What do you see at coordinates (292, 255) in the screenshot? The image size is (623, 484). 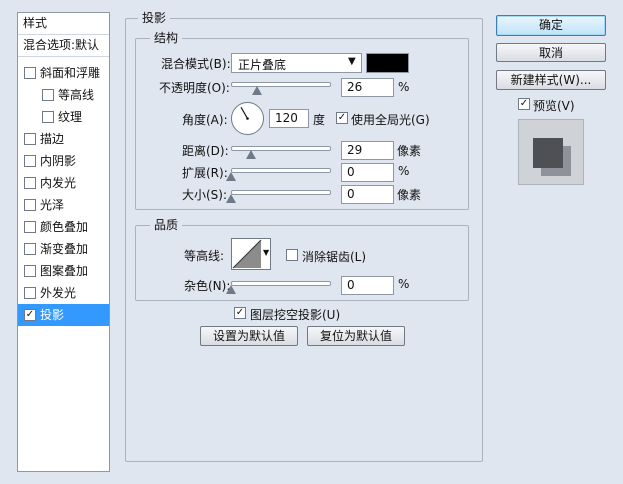 I see `anti-alias-checkbox` at bounding box center [292, 255].